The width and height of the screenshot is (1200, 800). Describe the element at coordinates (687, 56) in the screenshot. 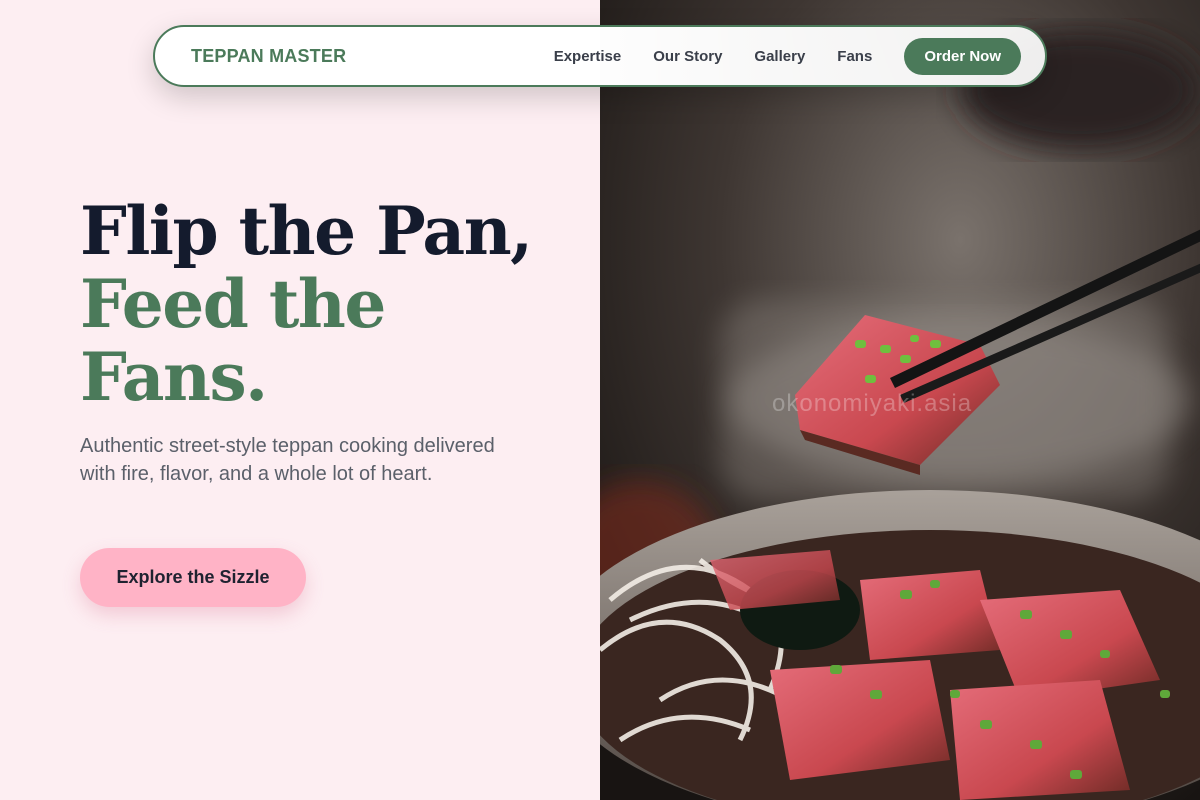

I see `nav-link-our-story: Our Story` at that location.